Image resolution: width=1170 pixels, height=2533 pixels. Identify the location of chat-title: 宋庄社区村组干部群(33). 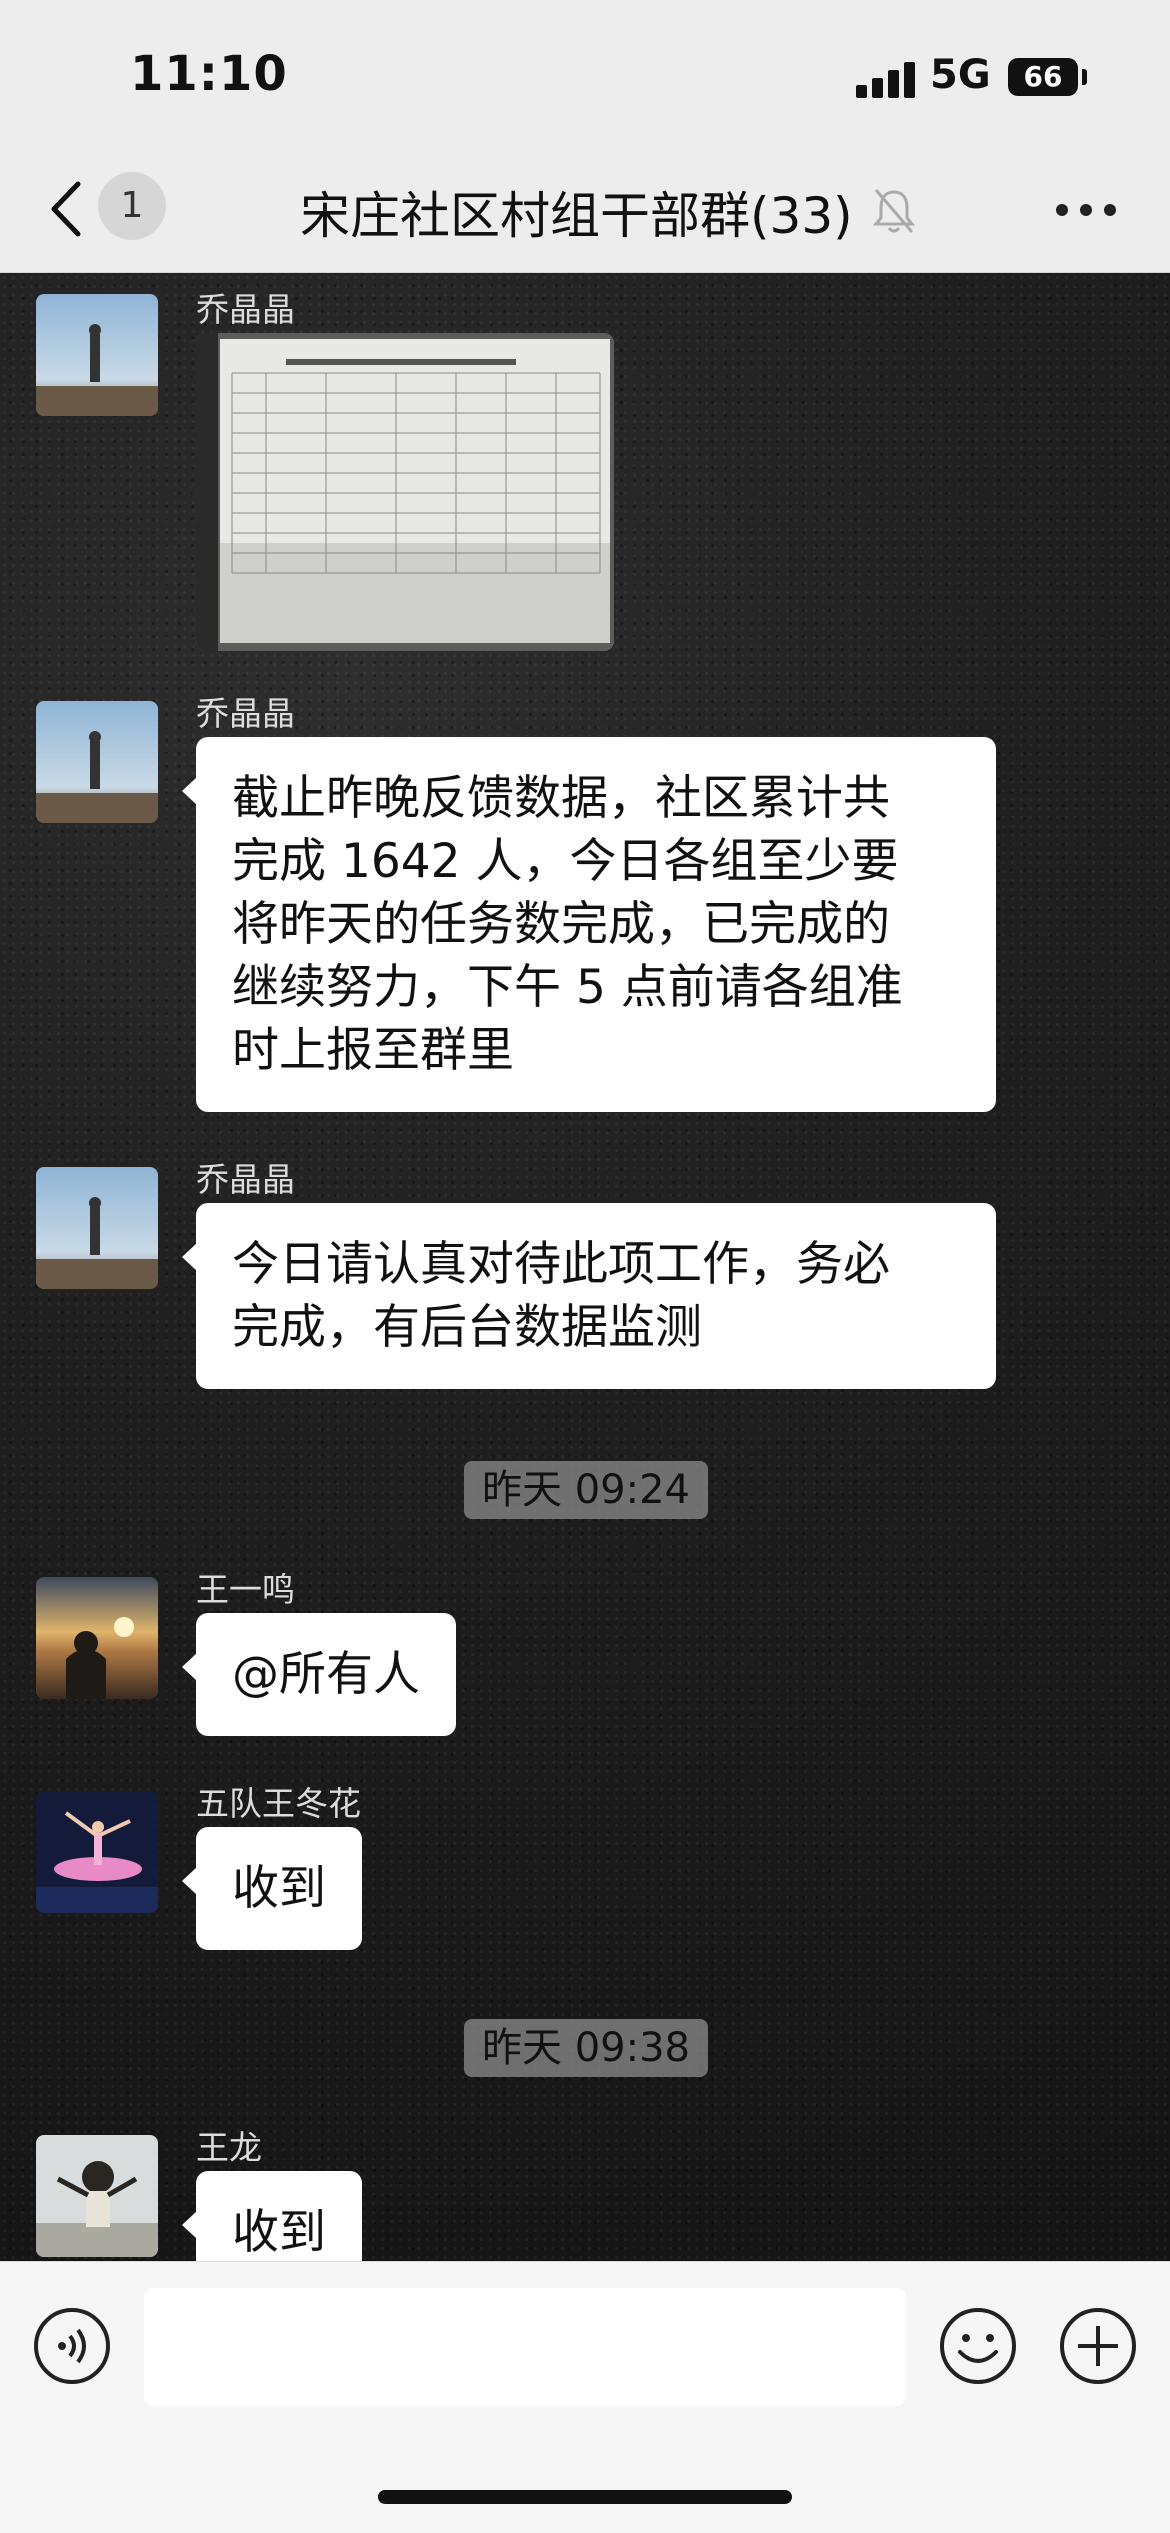
(576, 216).